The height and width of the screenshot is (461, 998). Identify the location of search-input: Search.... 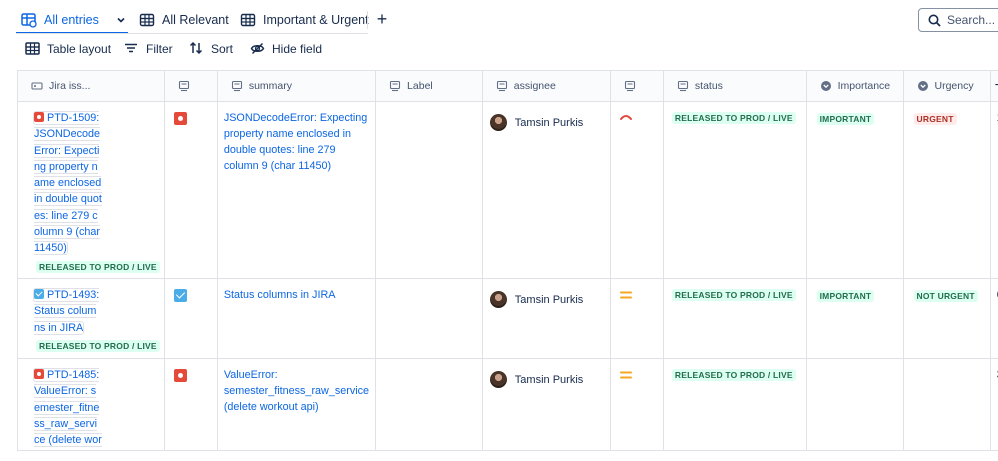
(958, 20).